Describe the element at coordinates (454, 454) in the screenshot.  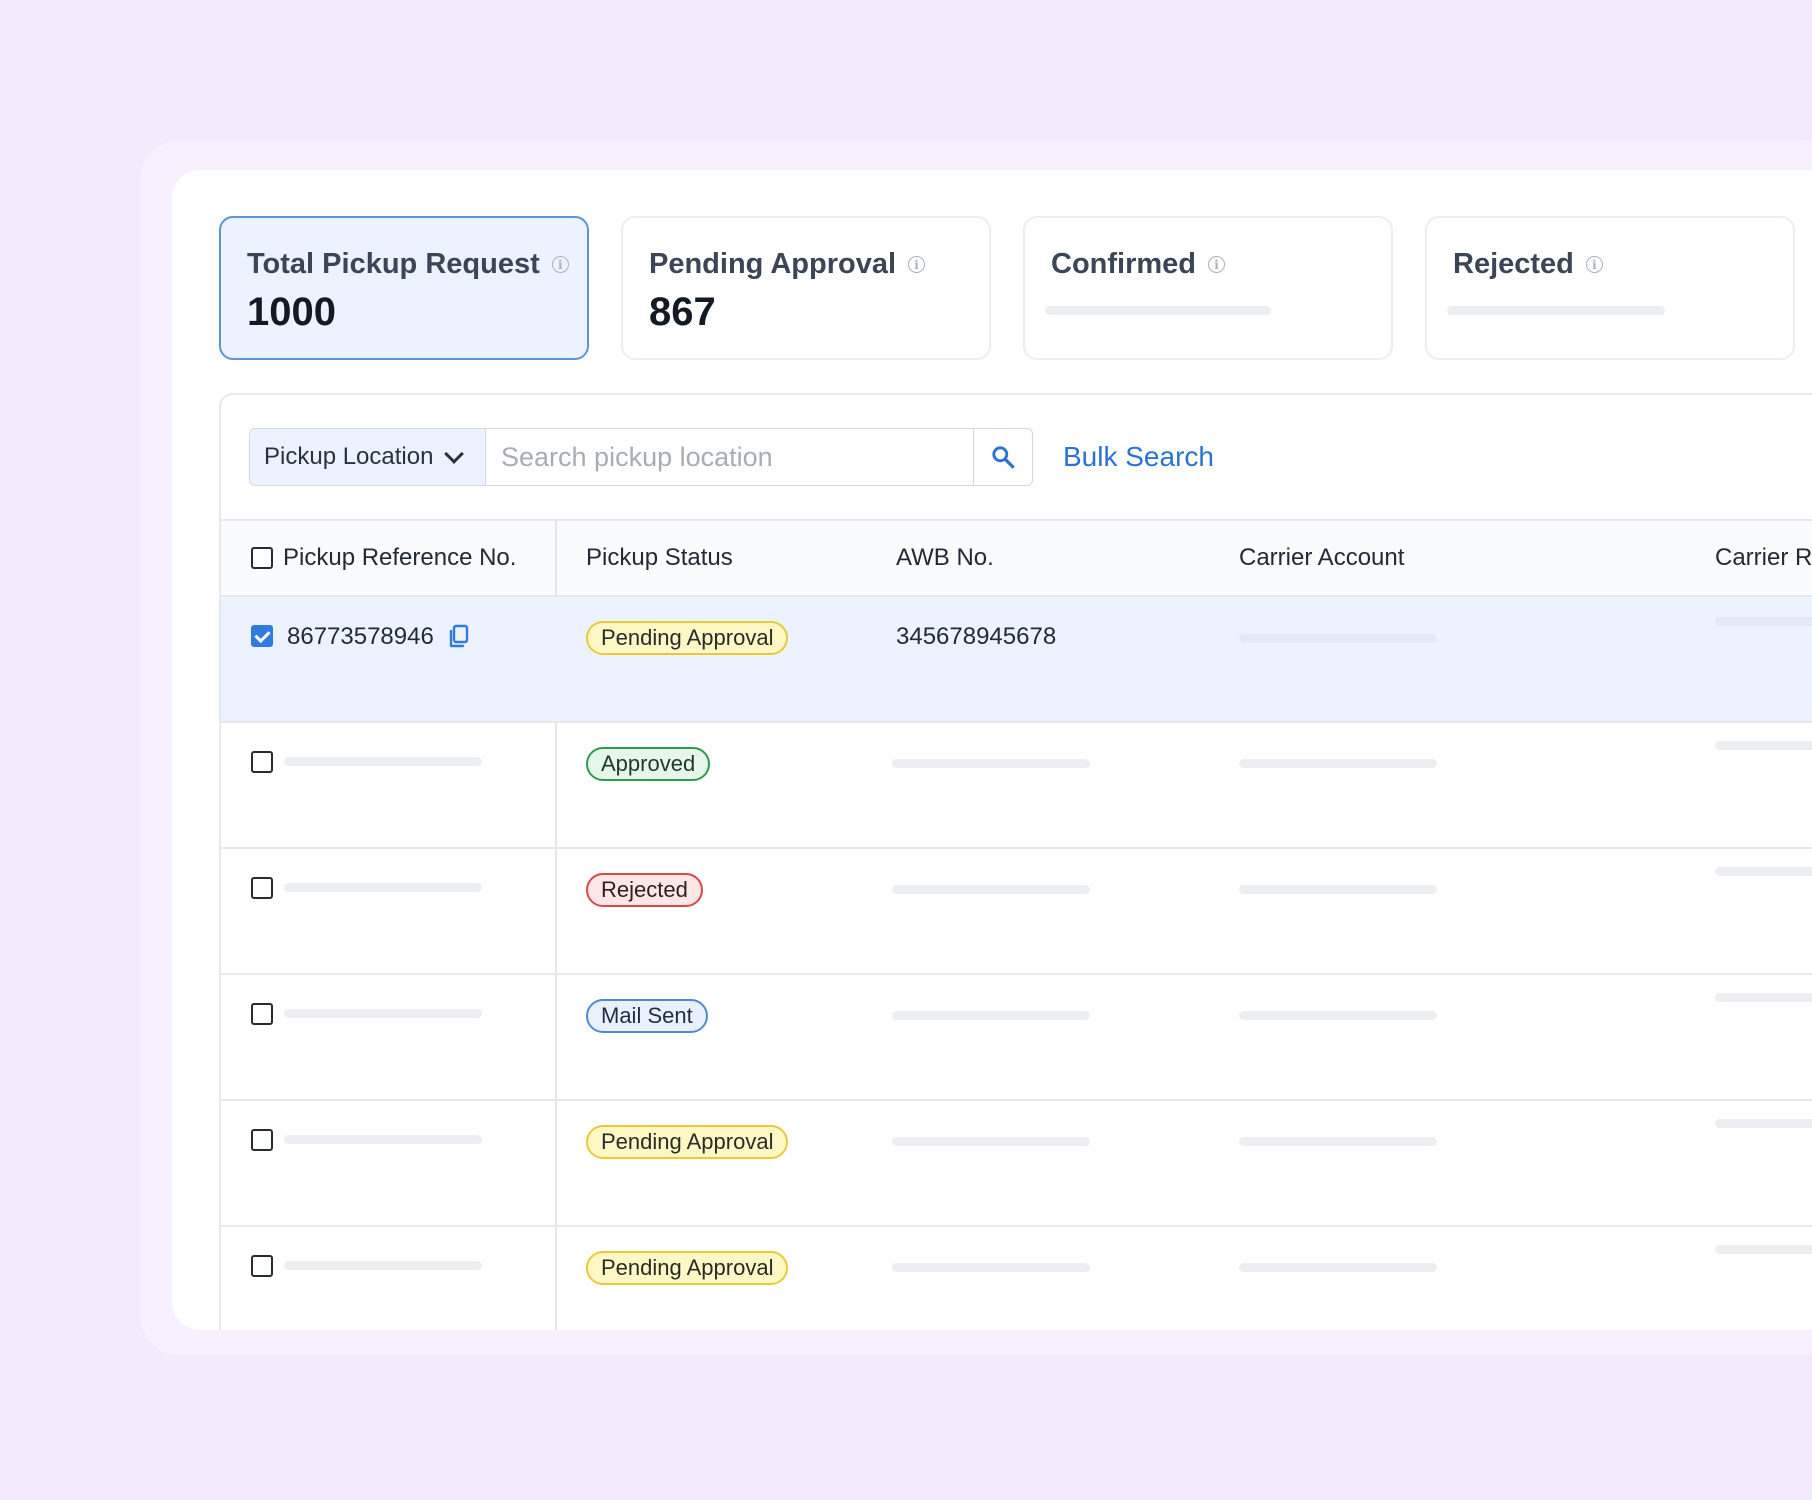
I see `chevron-down-icon` at that location.